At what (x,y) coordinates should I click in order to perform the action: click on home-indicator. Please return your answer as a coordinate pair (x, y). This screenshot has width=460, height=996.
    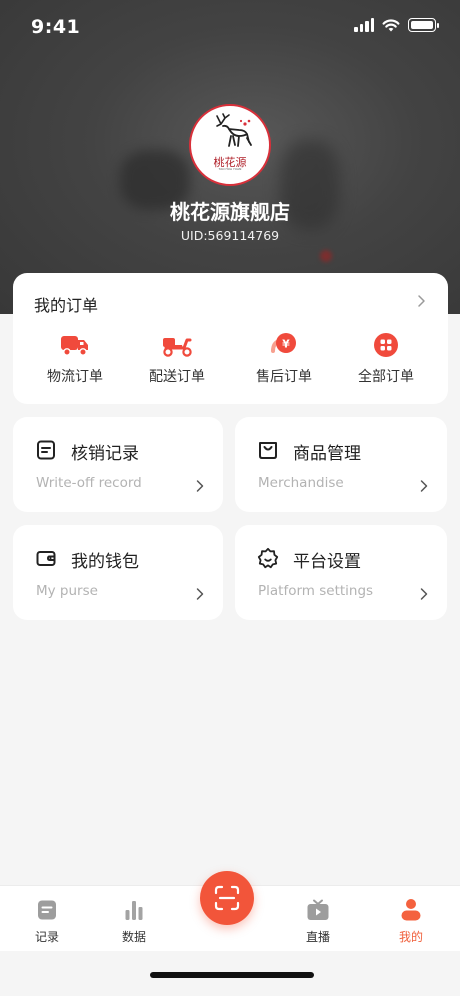
    Looking at the image, I should click on (232, 975).